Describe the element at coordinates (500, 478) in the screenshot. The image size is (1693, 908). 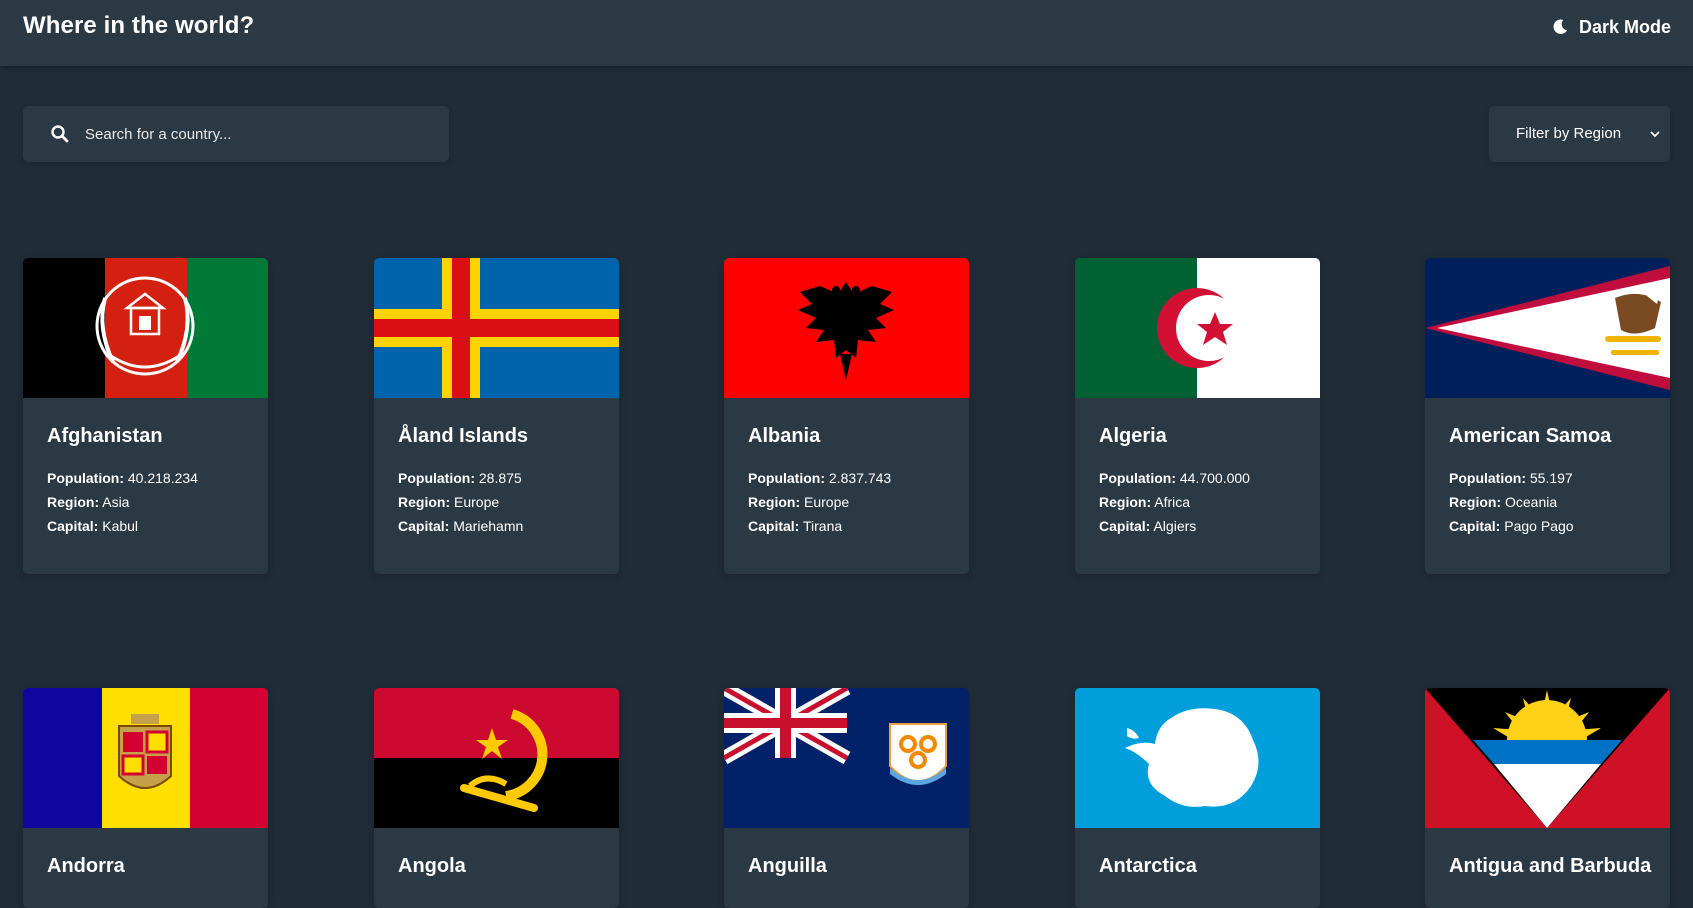
I see `population-value: 28.875` at that location.